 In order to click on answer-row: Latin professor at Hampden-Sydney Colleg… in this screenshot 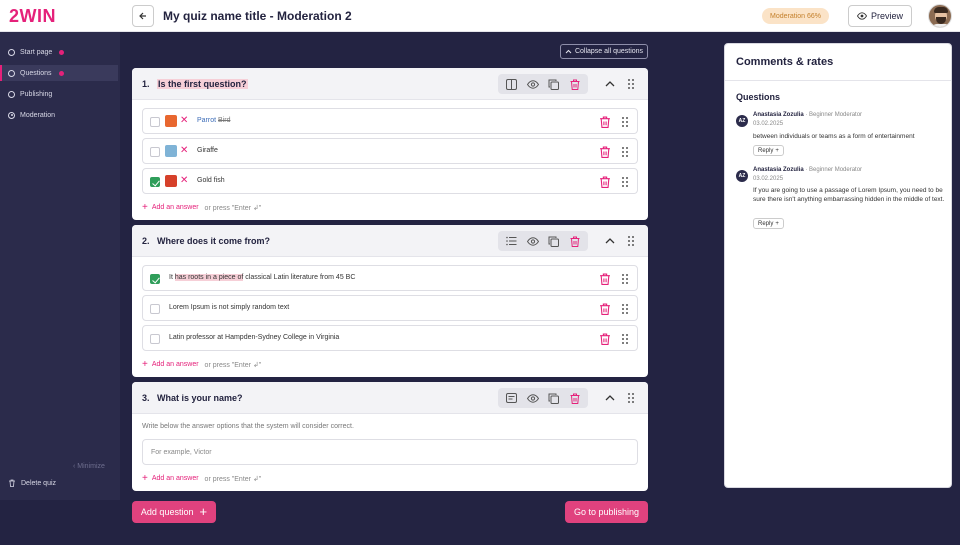, I will do `click(390, 338)`.